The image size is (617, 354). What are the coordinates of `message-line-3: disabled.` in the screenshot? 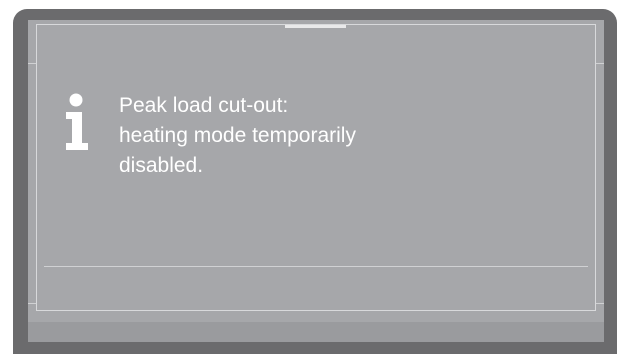 It's located at (161, 165).